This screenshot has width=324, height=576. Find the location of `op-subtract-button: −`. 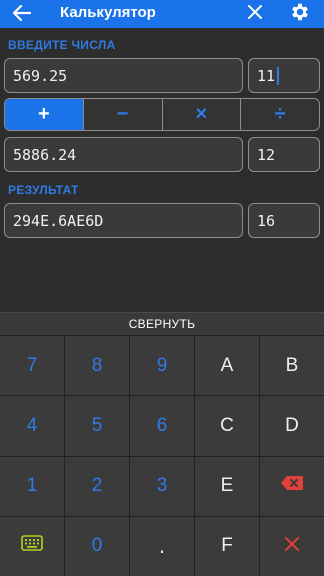

op-subtract-button: − is located at coordinates (122, 114).